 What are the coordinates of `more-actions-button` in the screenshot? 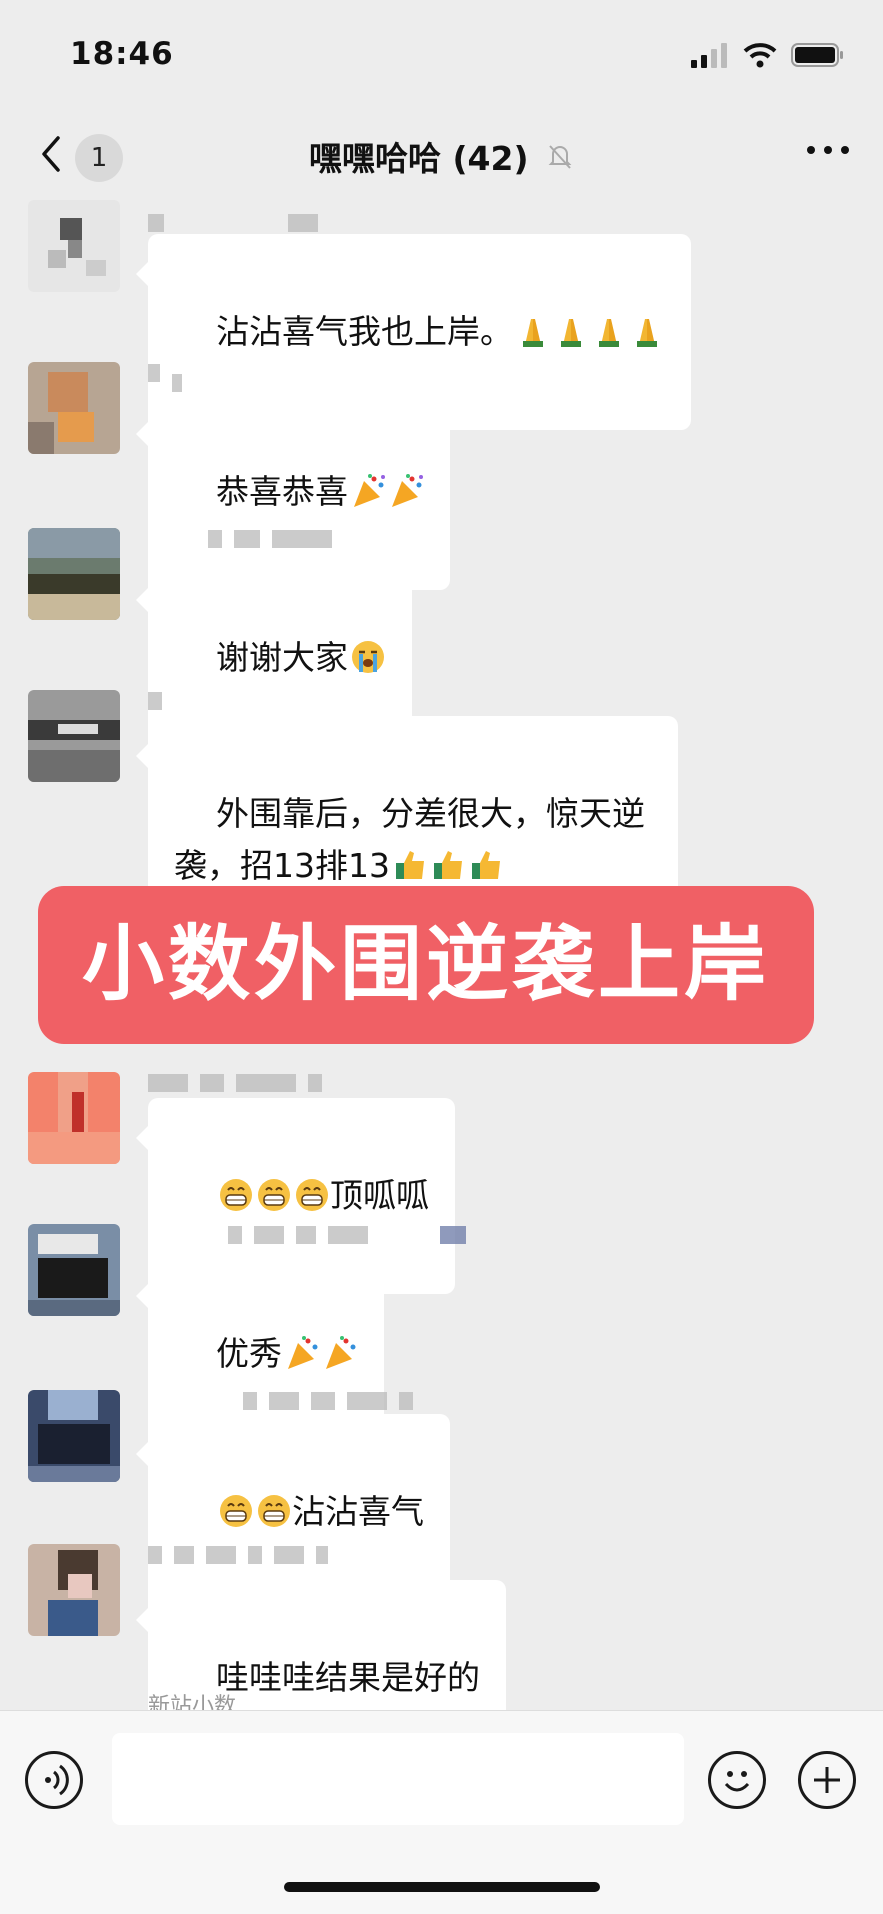 It's located at (827, 1780).